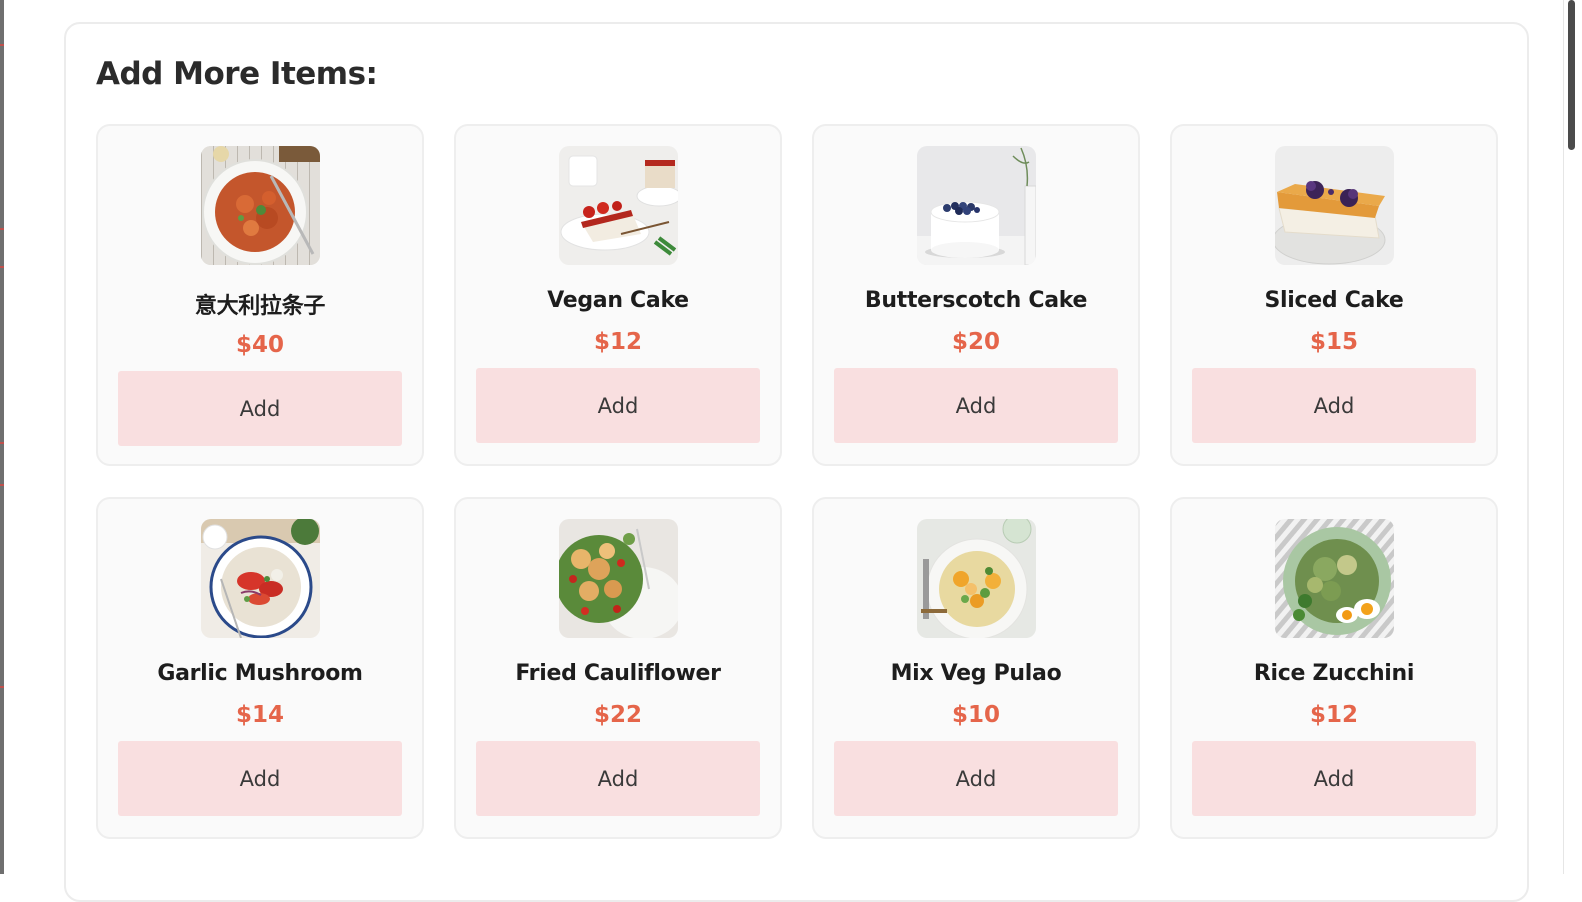  I want to click on item-price: $10, so click(975, 715).